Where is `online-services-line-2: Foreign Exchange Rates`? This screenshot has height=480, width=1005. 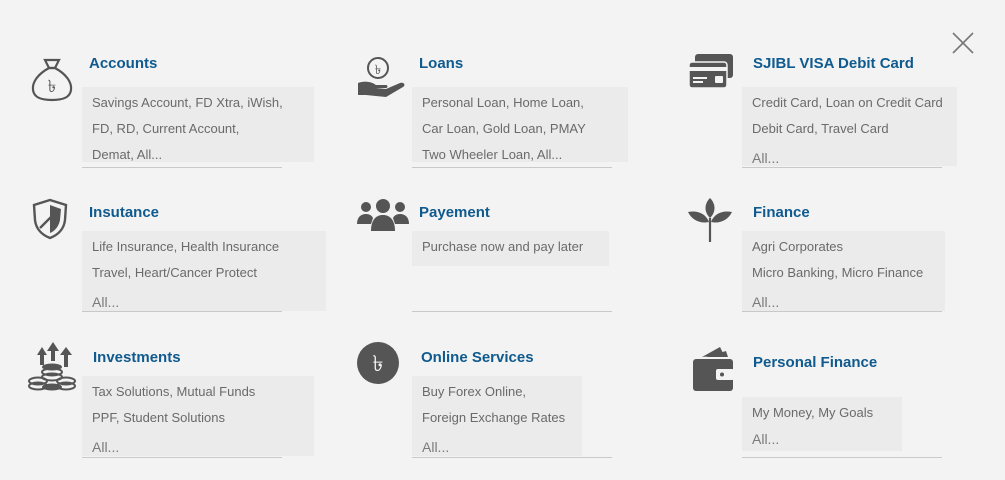 online-services-line-2: Foreign Exchange Rates is located at coordinates (497, 418).